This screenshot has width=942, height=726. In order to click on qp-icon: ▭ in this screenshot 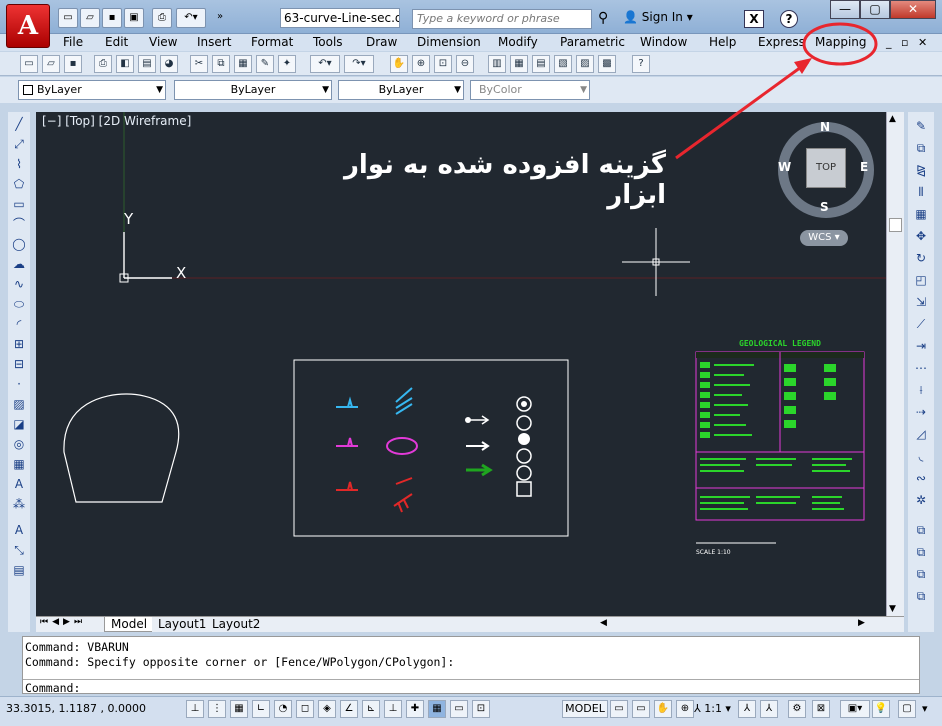, I will do `click(459, 709)`.